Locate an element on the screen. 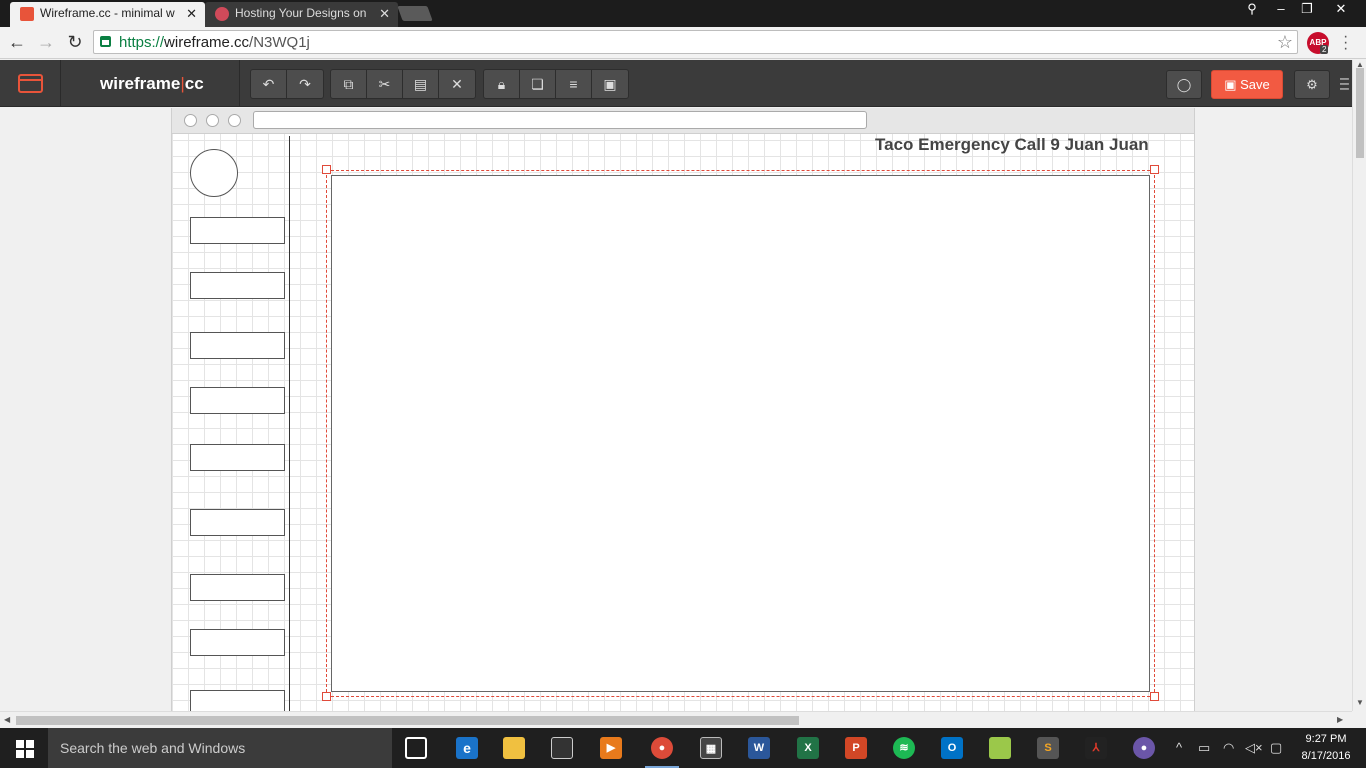  scroll-down-arrow-icon: ▼ is located at coordinates (1360, 702).